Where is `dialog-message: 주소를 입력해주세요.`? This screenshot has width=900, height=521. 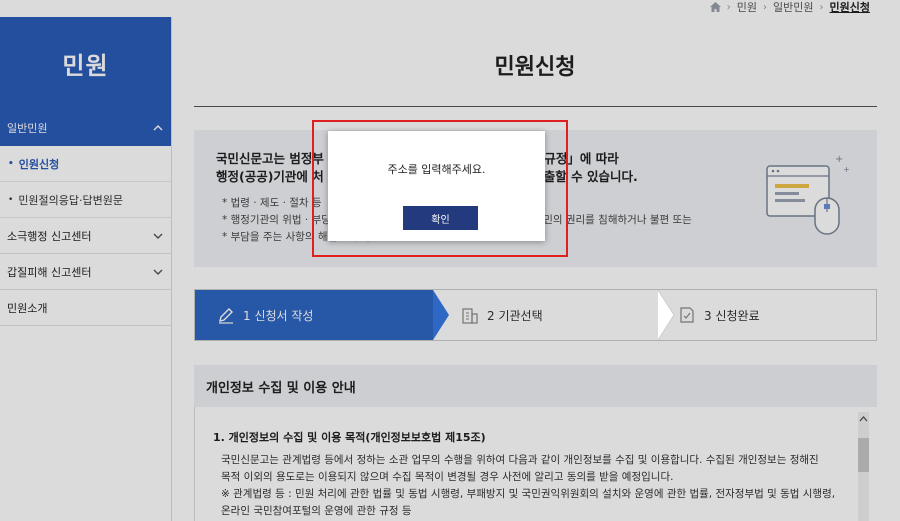 dialog-message: 주소를 입력해주세요. is located at coordinates (436, 169).